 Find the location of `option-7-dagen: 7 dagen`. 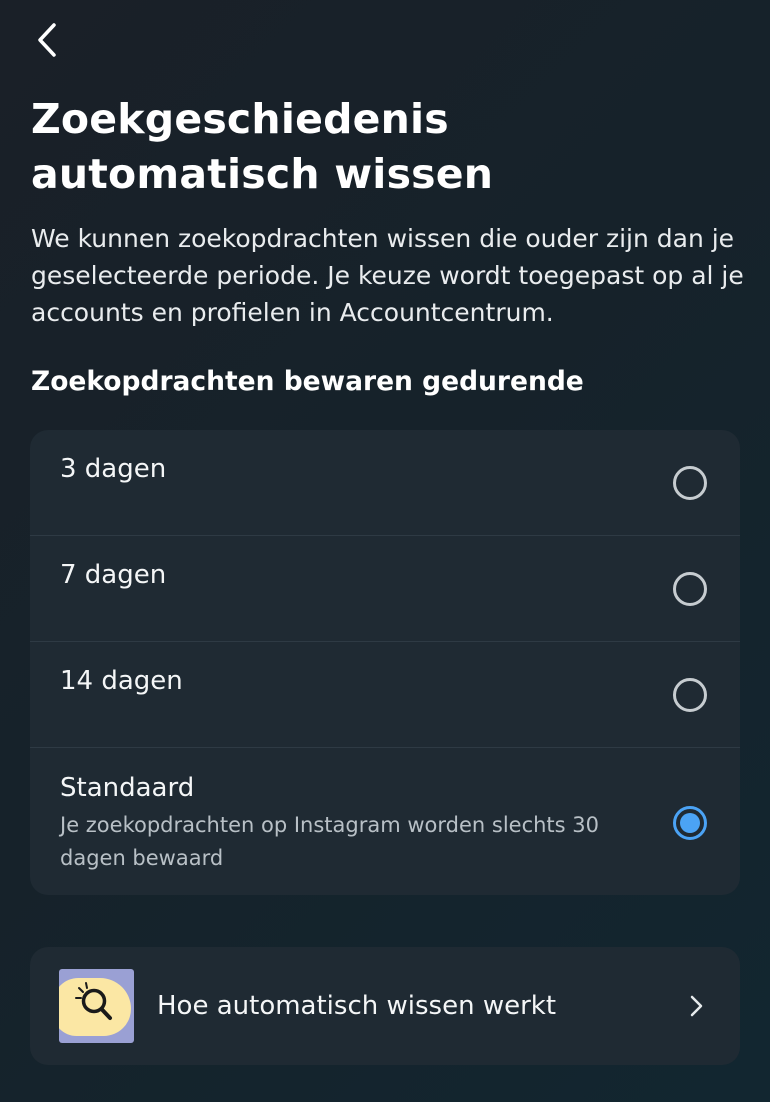

option-7-dagen: 7 dagen is located at coordinates (385, 589).